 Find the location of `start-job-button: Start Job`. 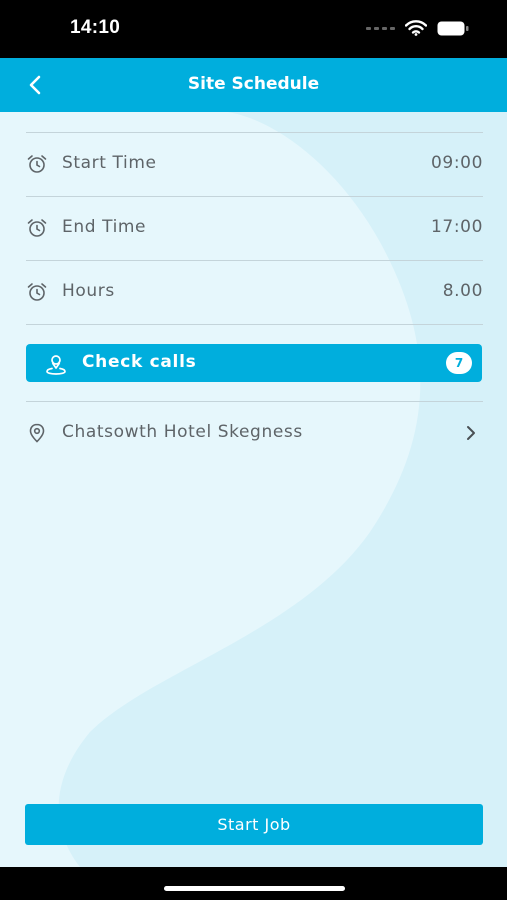

start-job-button: Start Job is located at coordinates (254, 824).